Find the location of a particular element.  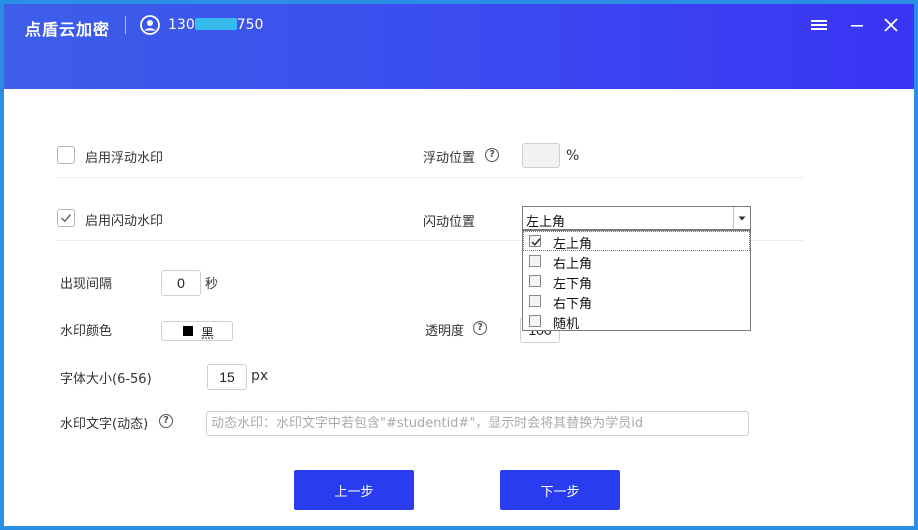

option-label: 右下角 is located at coordinates (573, 304).